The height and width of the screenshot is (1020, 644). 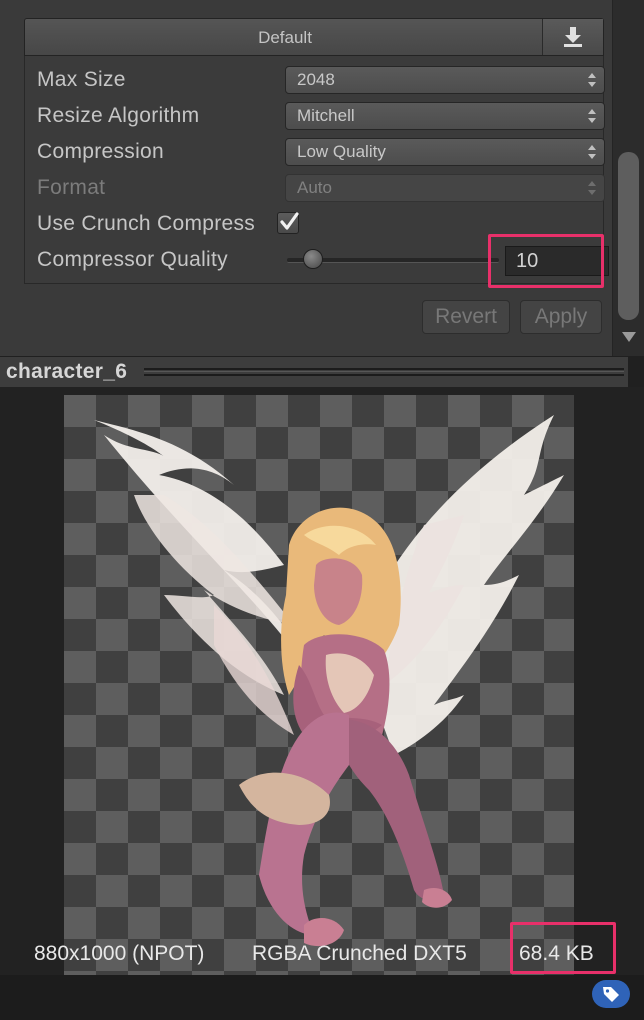 I want to click on inspector-scrollbar, so click(x=628, y=178).